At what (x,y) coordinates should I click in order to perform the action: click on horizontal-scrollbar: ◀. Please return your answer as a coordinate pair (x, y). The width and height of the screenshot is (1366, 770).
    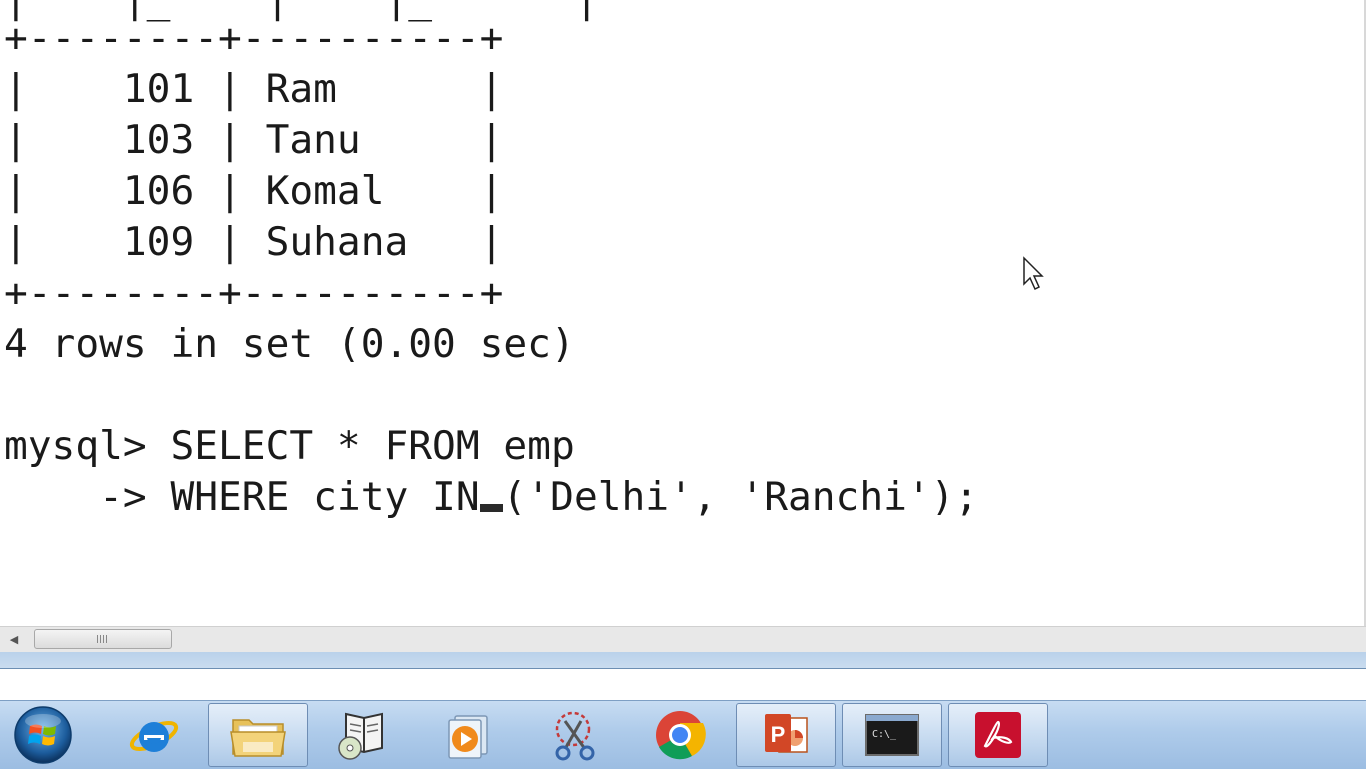
    Looking at the image, I should click on (683, 639).